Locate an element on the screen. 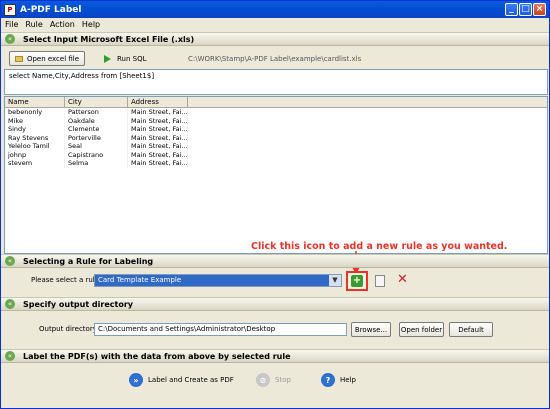 The height and width of the screenshot is (409, 550). cell-name: Mike is located at coordinates (35, 120).